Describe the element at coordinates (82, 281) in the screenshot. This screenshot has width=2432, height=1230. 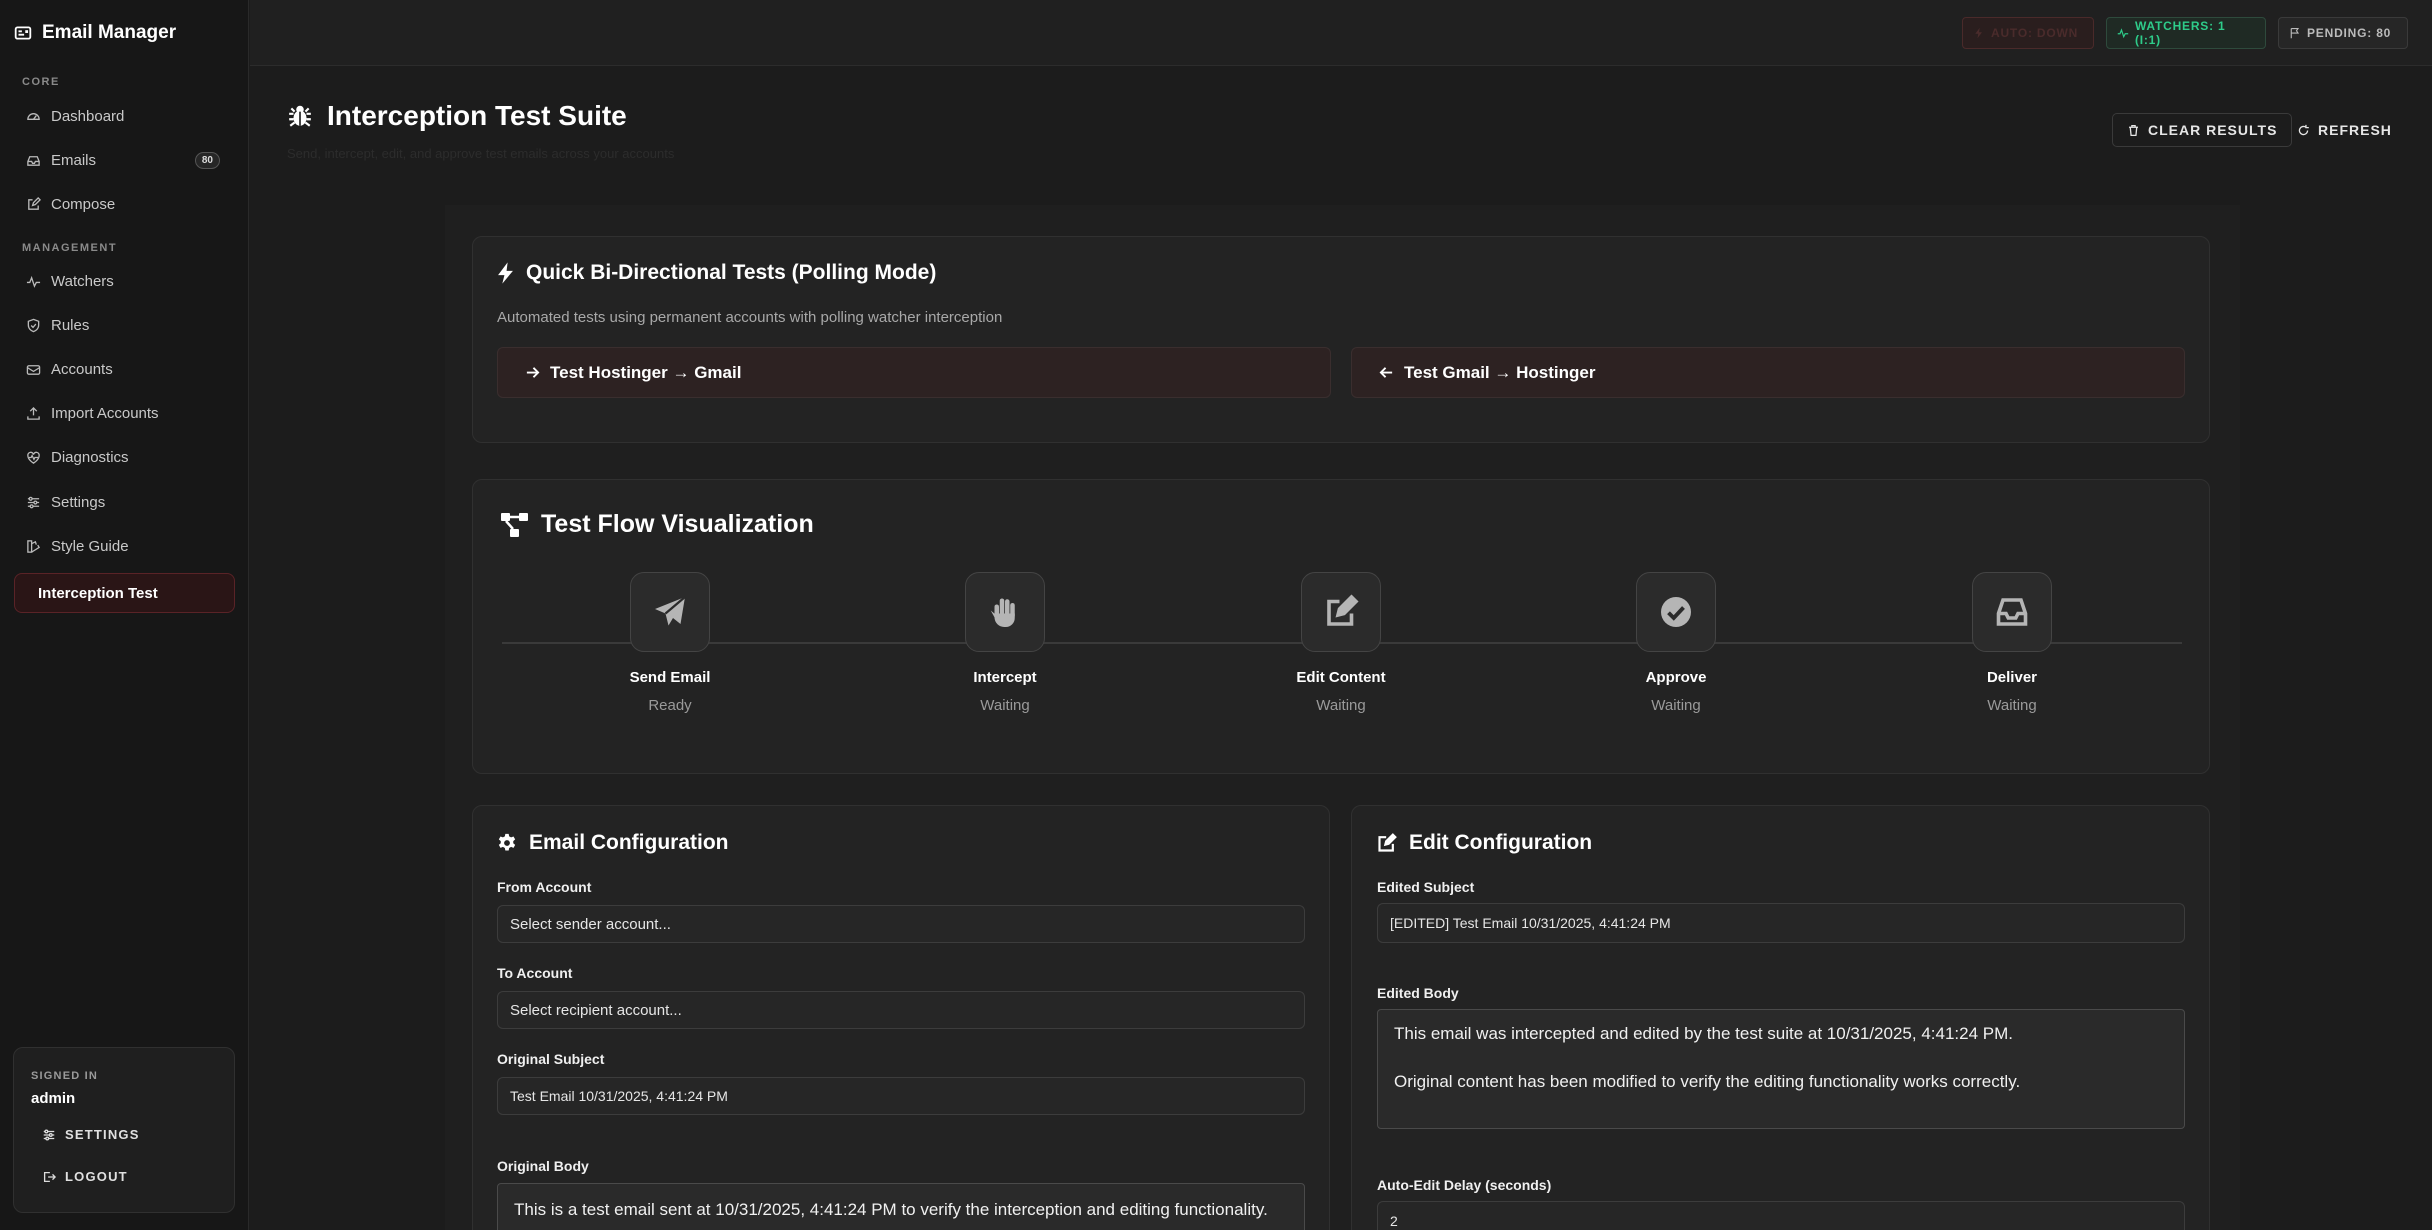
I see `sidebar-item-label: Watchers` at that location.